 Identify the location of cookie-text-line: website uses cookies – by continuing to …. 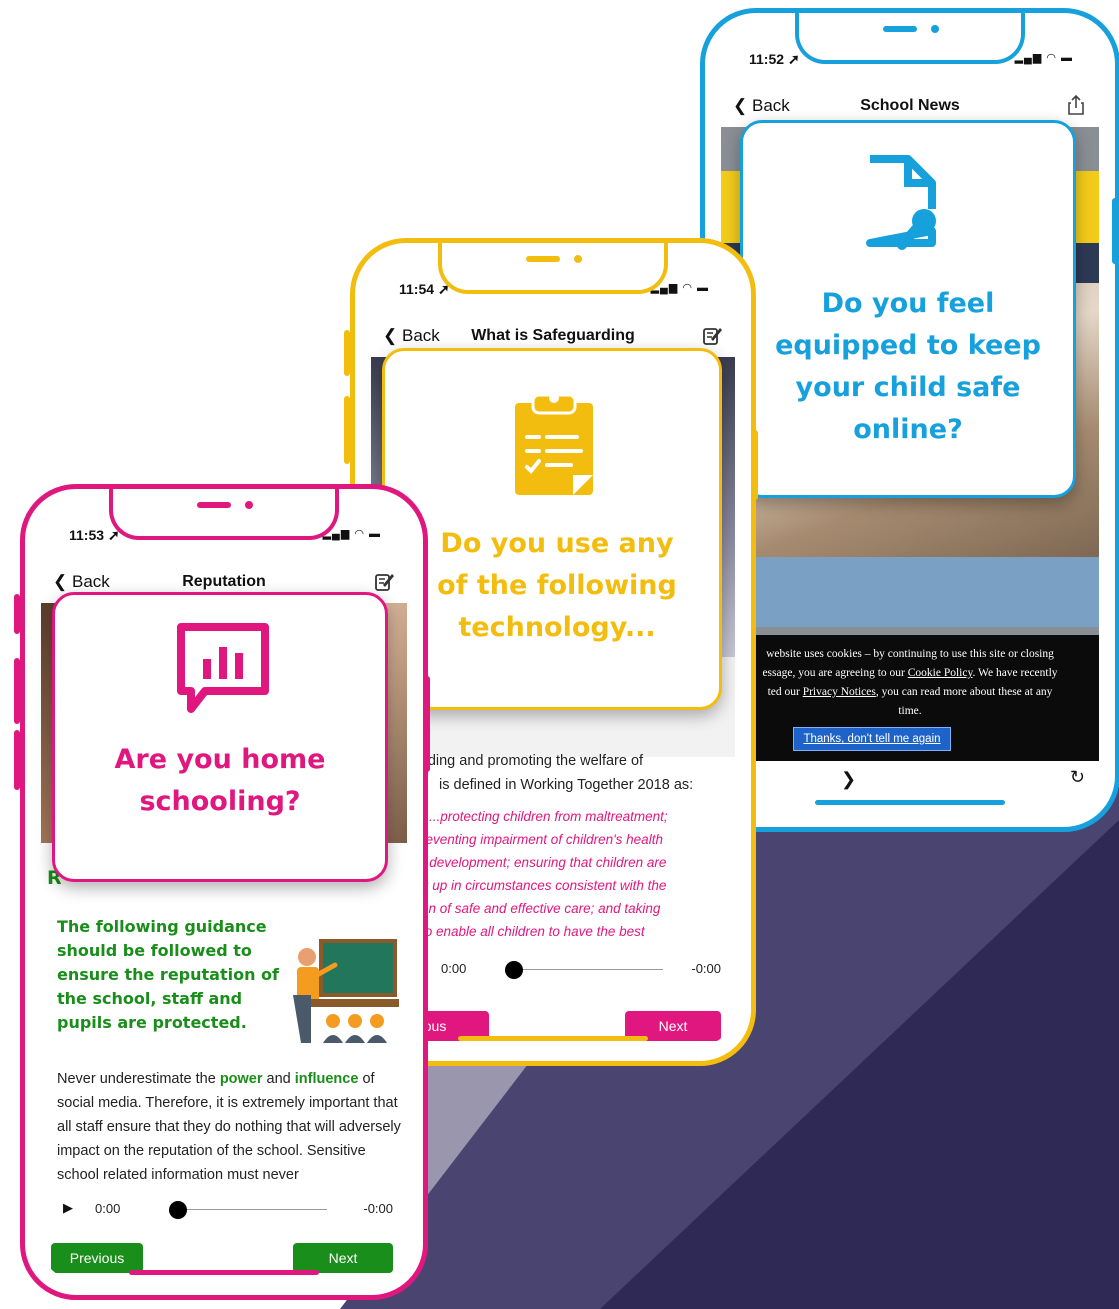
(910, 654).